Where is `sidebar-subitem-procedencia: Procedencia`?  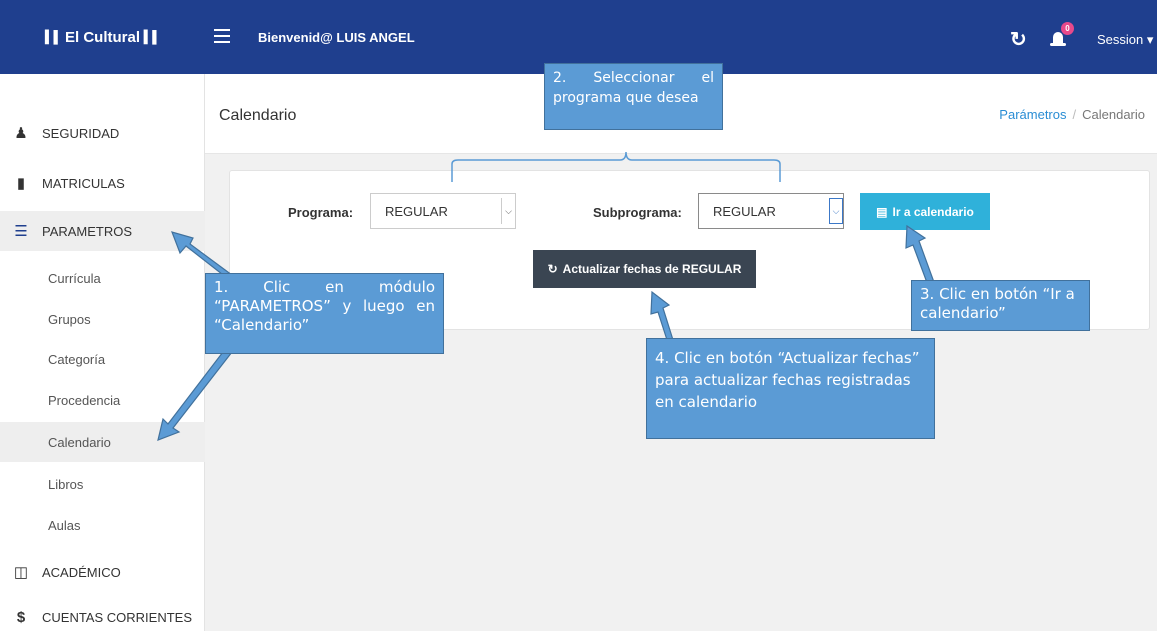 sidebar-subitem-procedencia: Procedencia is located at coordinates (102, 400).